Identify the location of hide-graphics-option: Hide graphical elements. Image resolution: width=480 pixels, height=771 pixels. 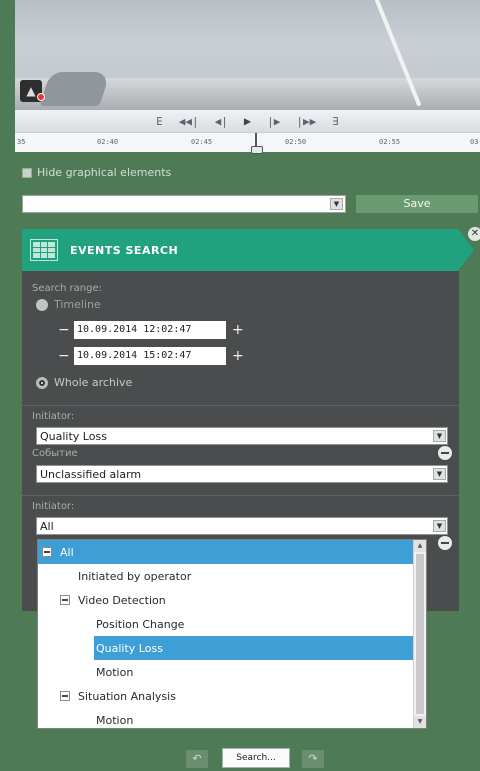
(96, 172).